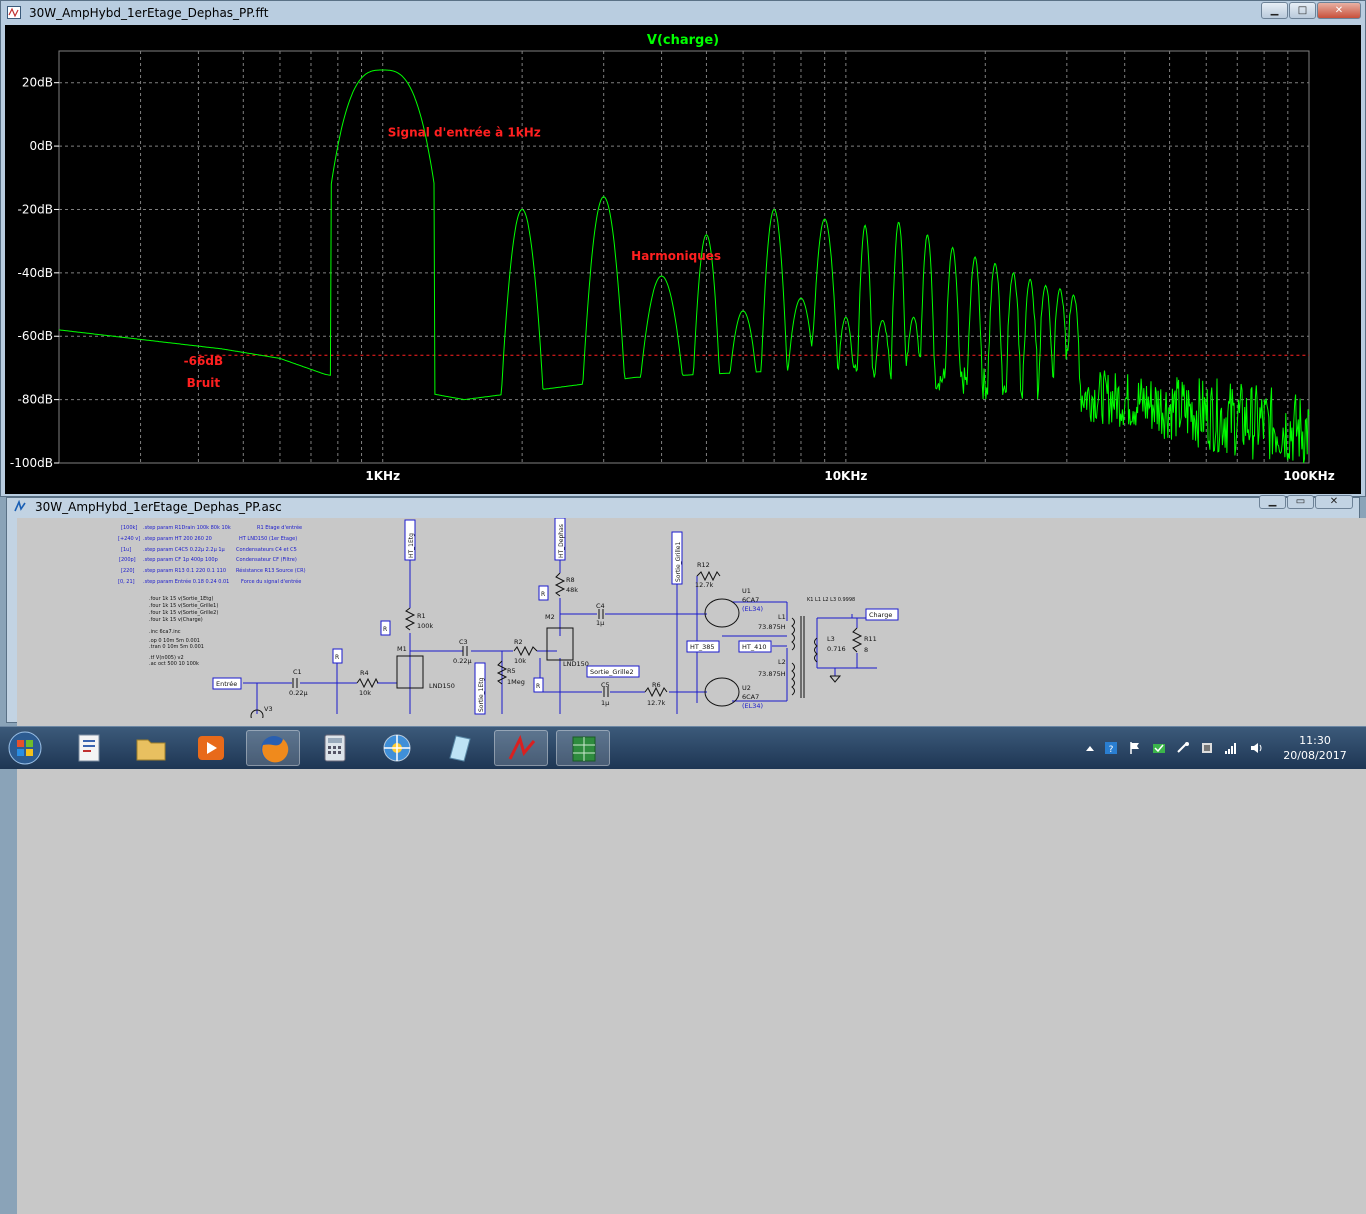 The image size is (1366, 1214). What do you see at coordinates (183, 606) in the screenshot?
I see `four-line-2: .four 1k 15 v(Sortie_Grille1)` at bounding box center [183, 606].